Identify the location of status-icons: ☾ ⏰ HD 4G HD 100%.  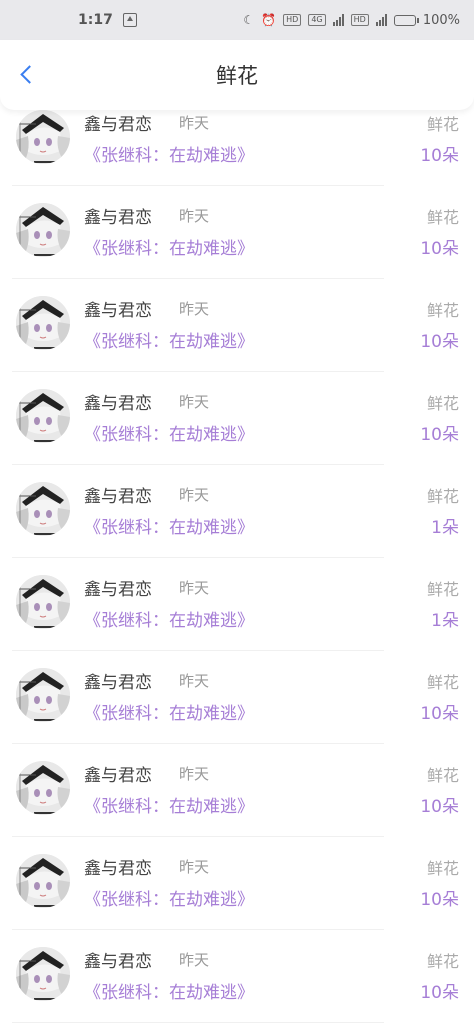
(351, 20).